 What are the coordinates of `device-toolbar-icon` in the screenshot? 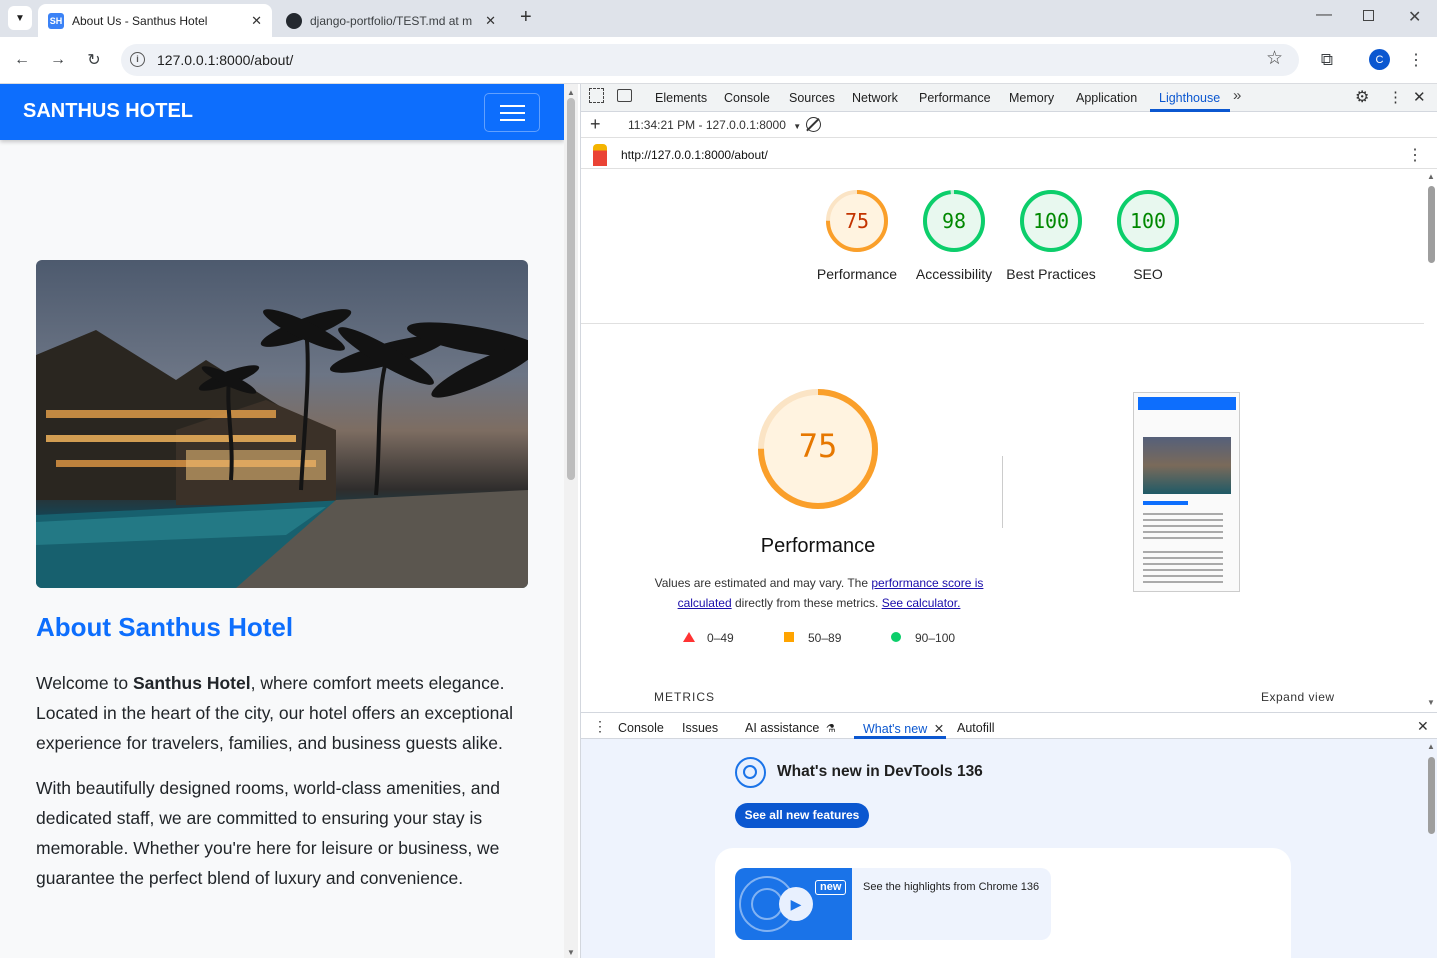 It's located at (624, 95).